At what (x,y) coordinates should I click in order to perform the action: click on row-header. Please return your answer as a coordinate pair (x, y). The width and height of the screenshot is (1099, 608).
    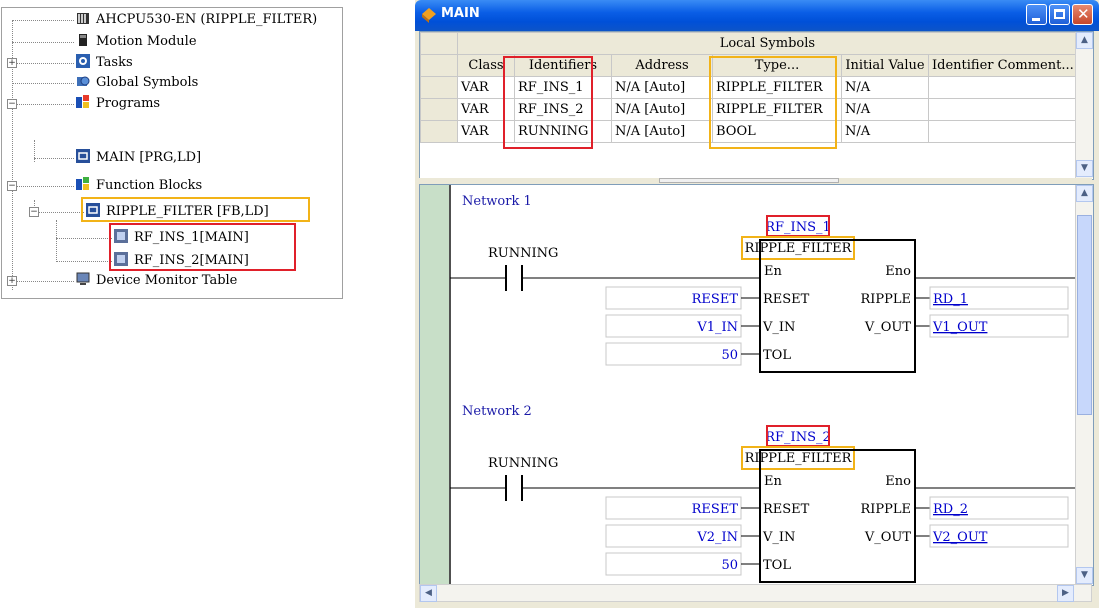
    Looking at the image, I should click on (439, 65).